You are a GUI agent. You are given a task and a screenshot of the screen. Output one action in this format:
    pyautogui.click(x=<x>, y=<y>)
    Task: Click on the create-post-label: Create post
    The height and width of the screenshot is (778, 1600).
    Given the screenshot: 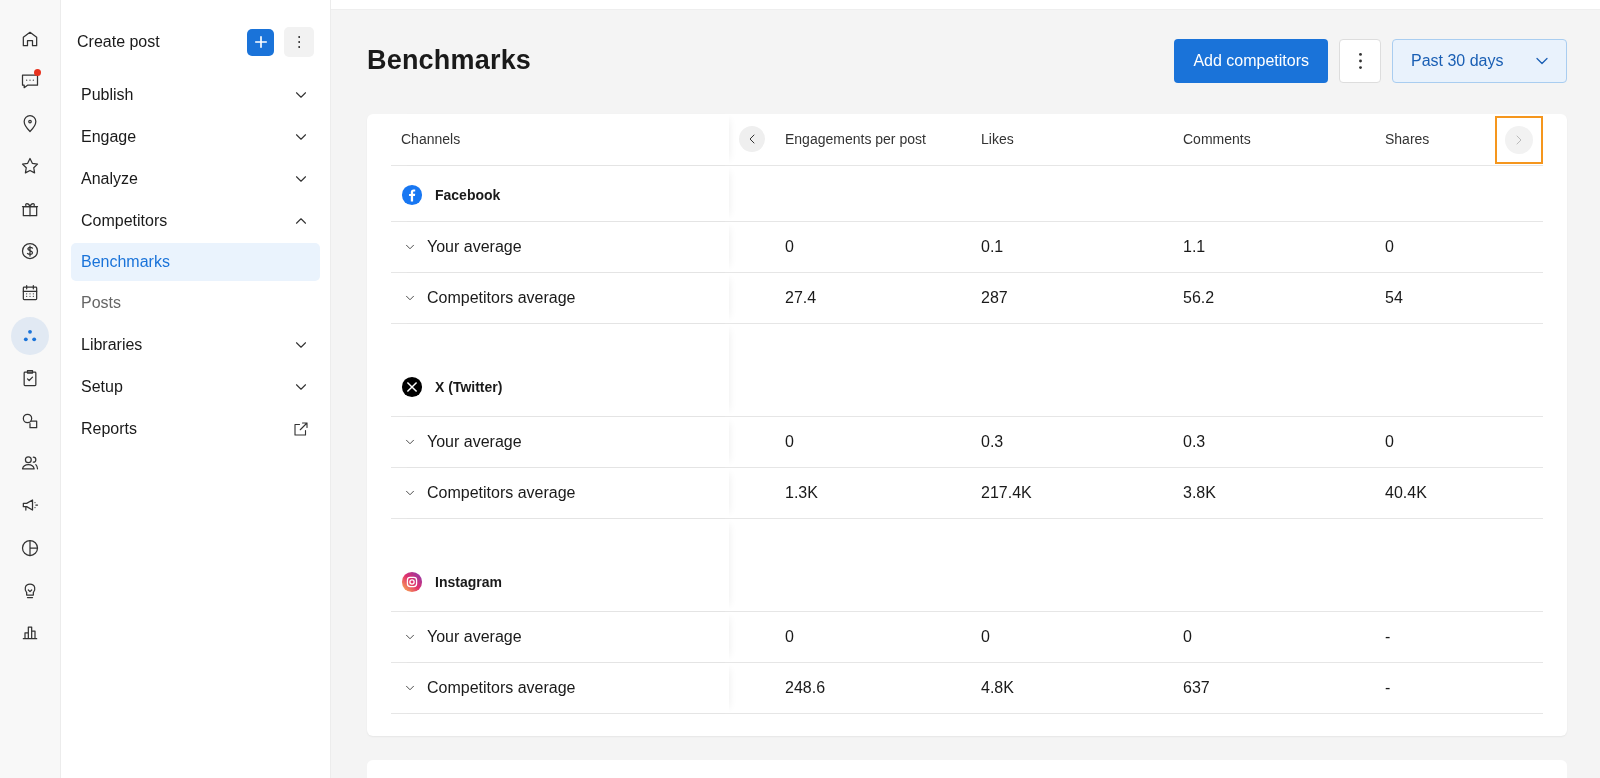 What is the action you would take?
    pyautogui.click(x=119, y=42)
    